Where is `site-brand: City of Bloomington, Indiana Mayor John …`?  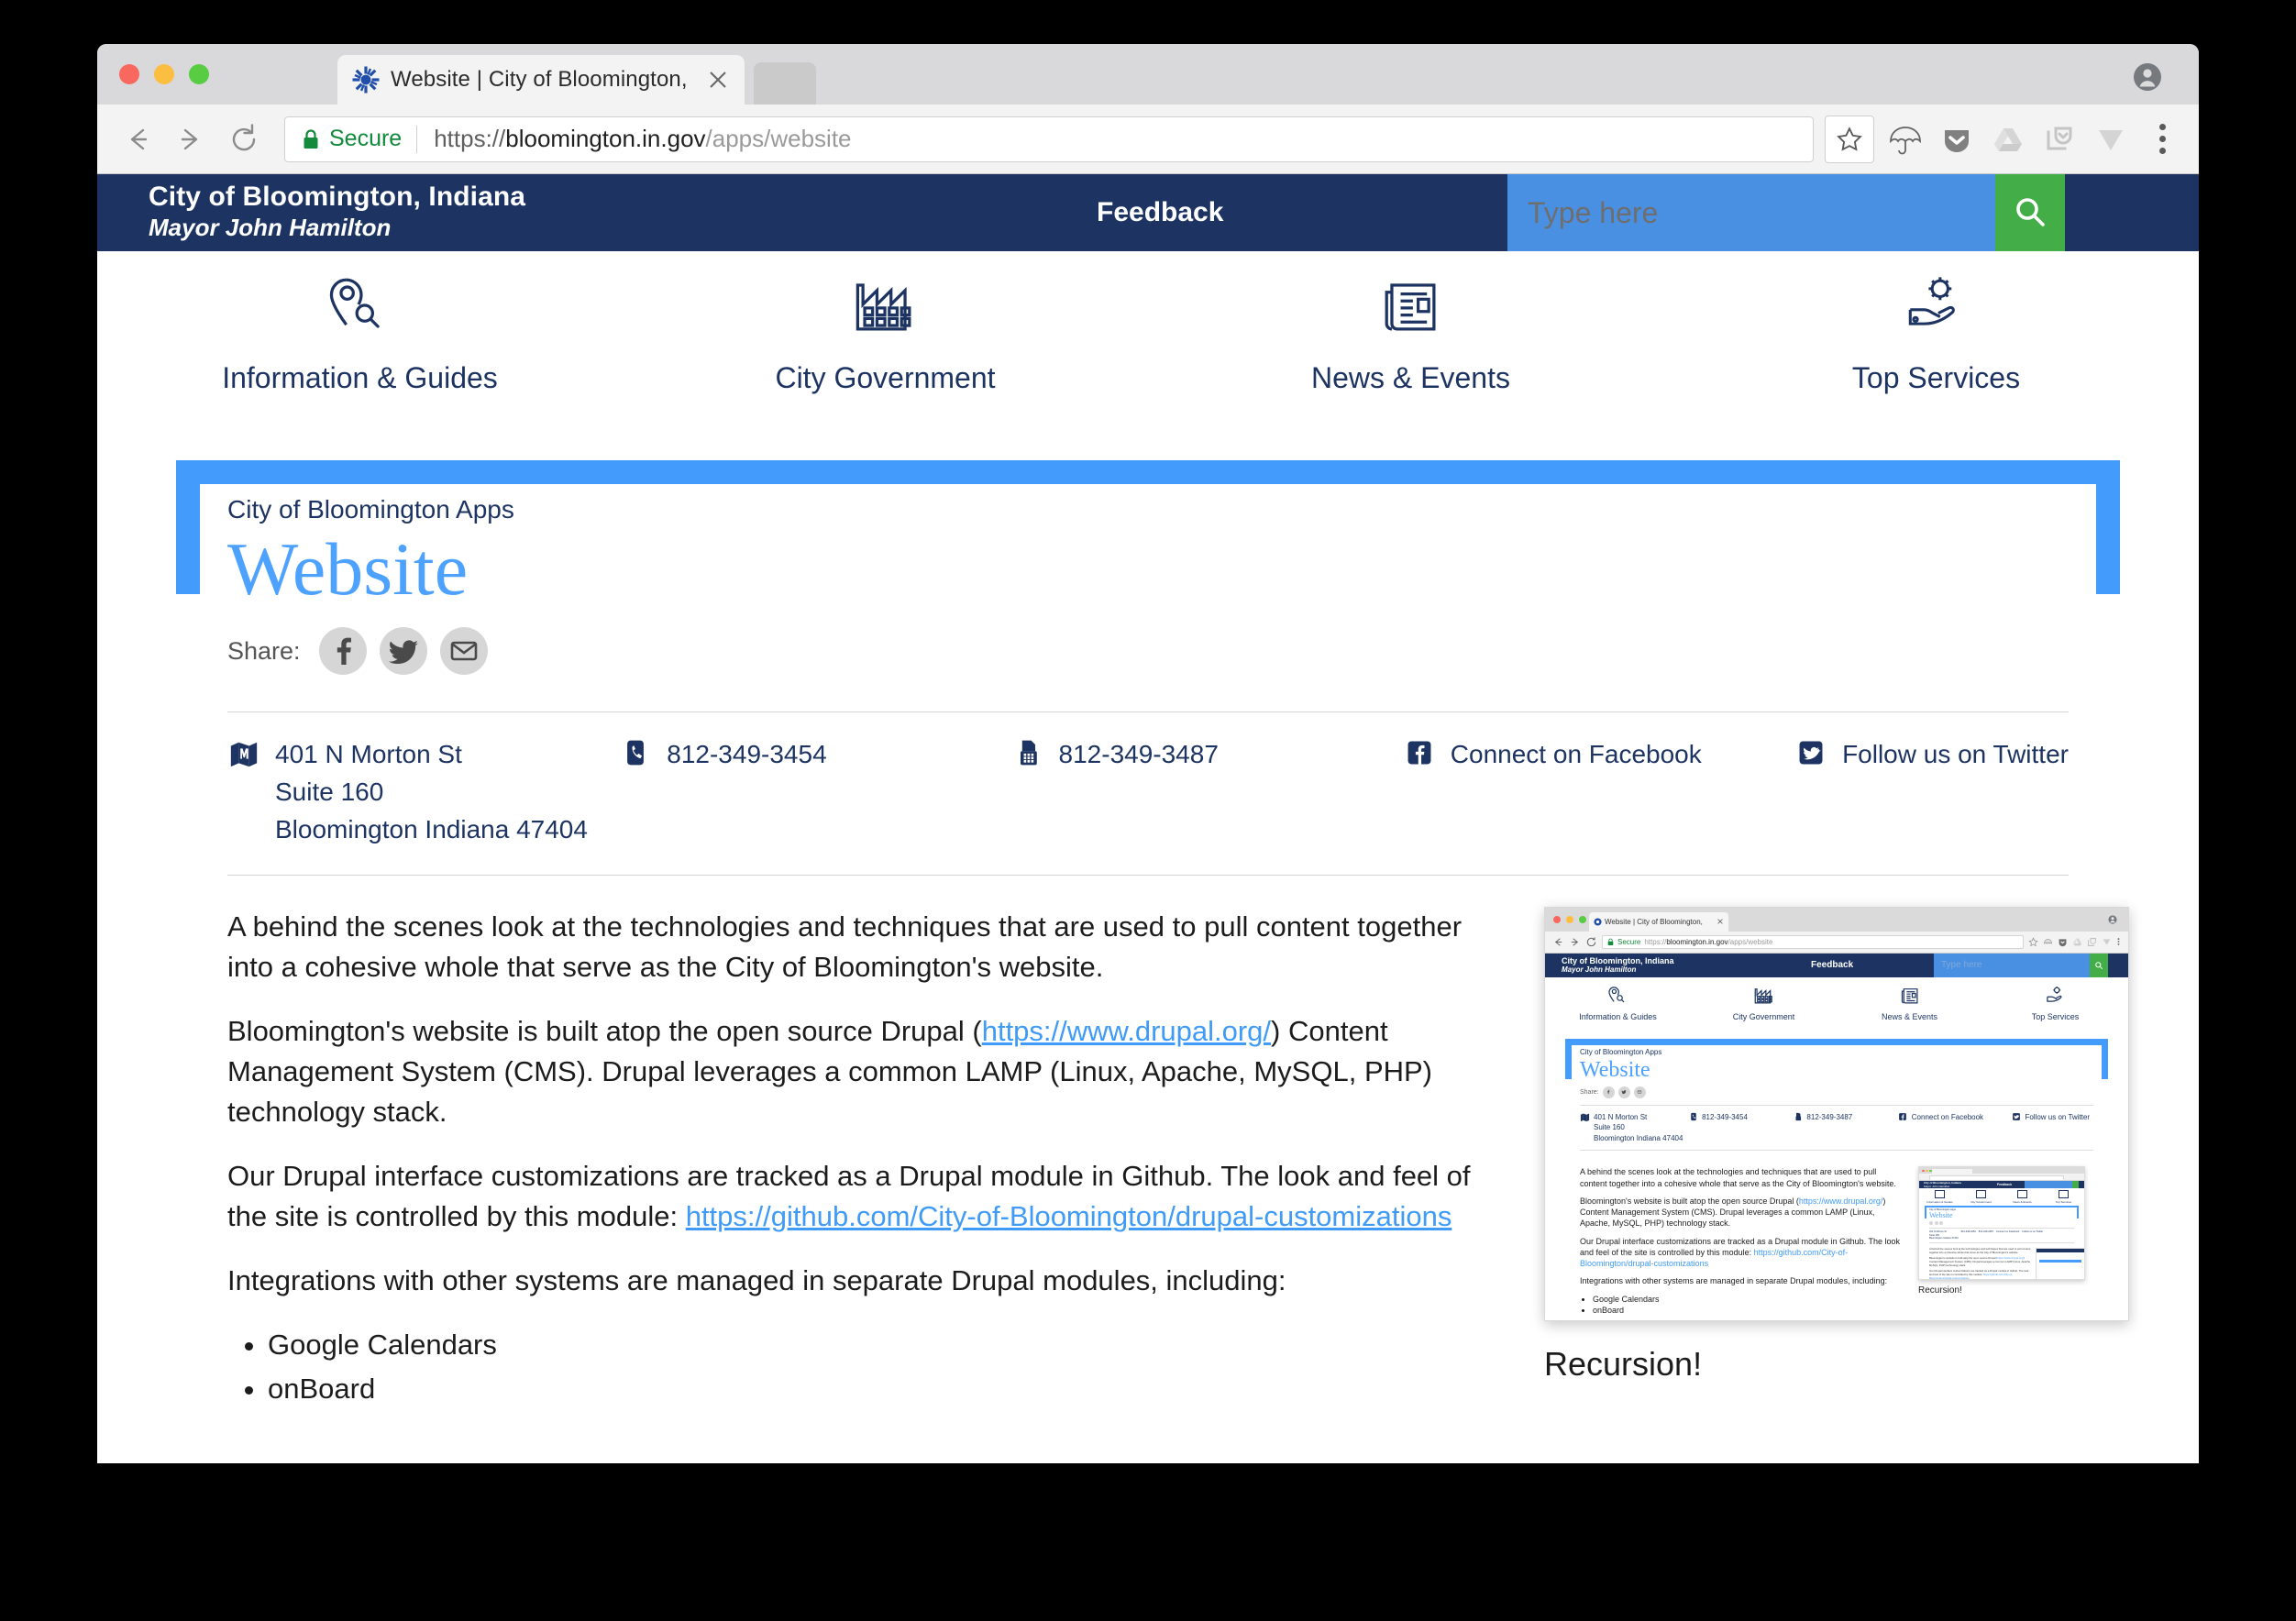
site-brand: City of Bloomington, Indiana Mayor John … is located at coordinates (311, 212).